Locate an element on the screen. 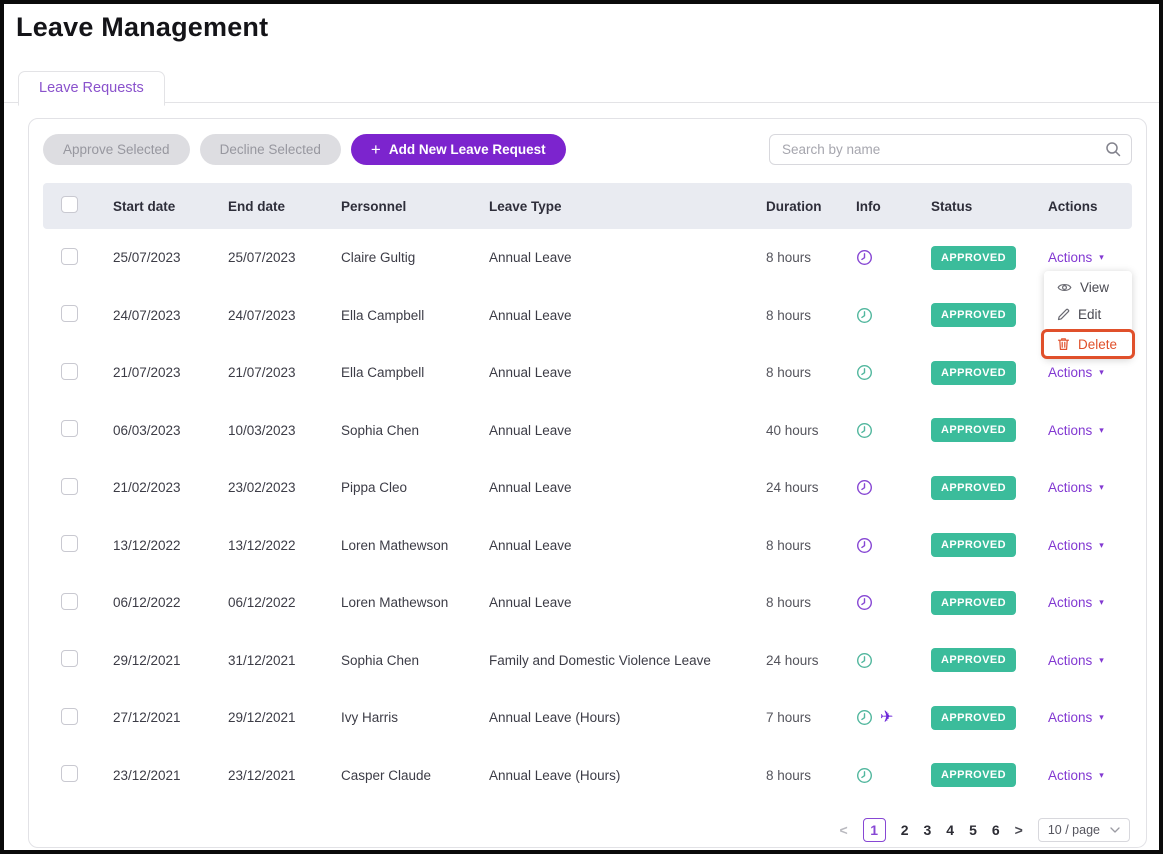 This screenshot has height=854, width=1163. cell-start-date: 21/02/2023 is located at coordinates (147, 488).